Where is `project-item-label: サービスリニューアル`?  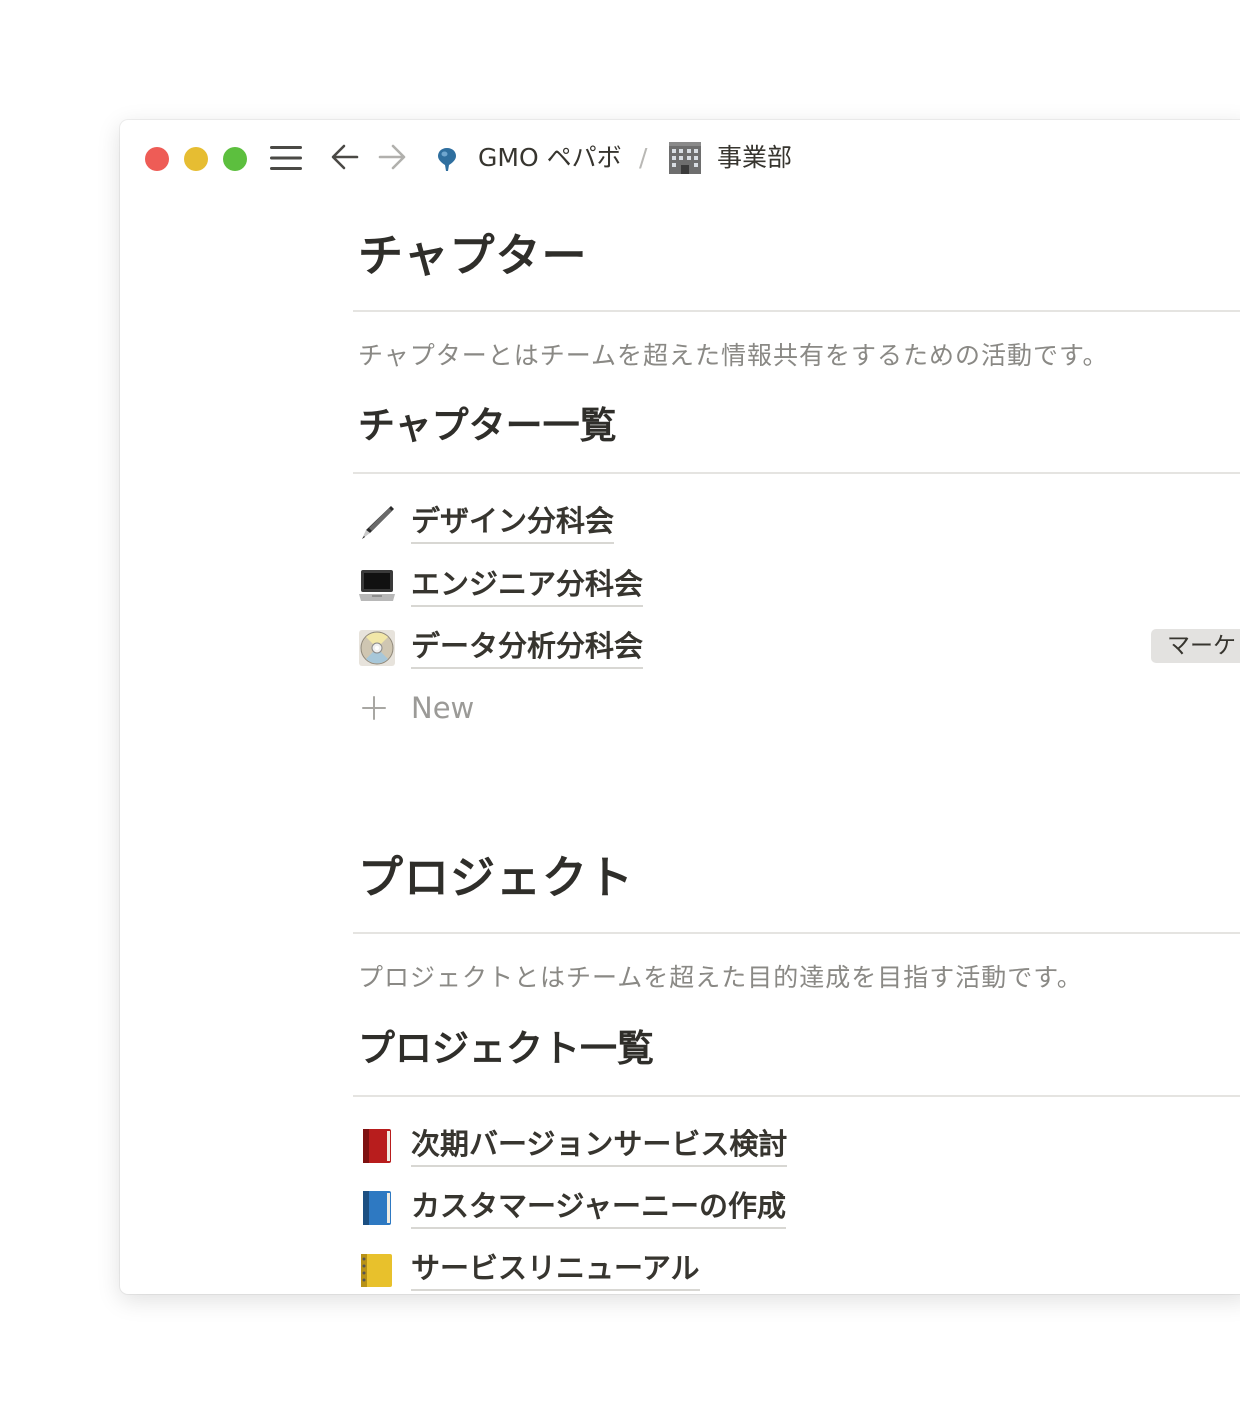
project-item-label: サービスリニューアル is located at coordinates (555, 1269).